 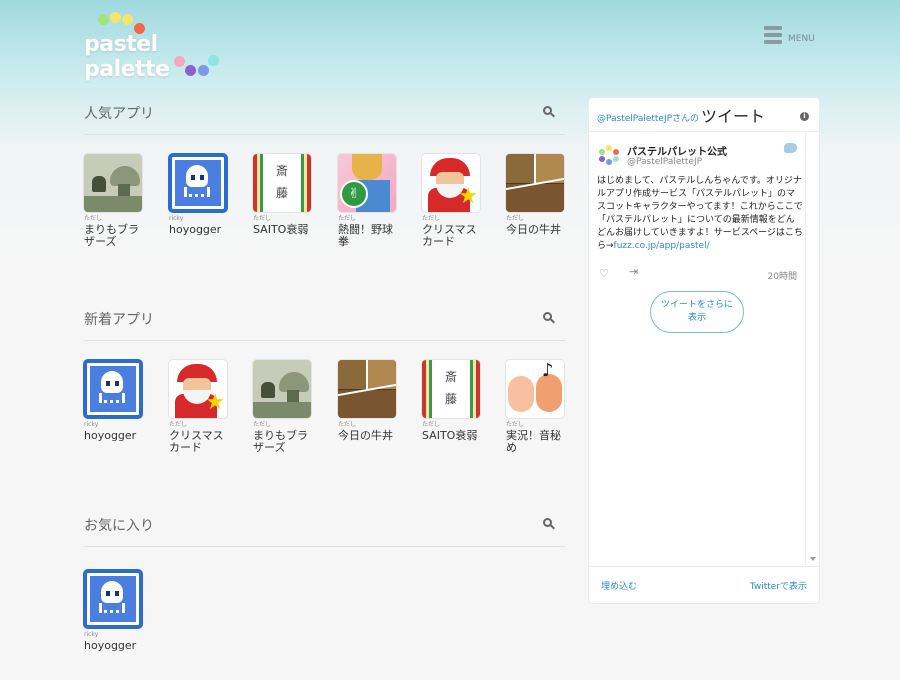 I want to click on section-title: お気に入り, so click(x=119, y=526).